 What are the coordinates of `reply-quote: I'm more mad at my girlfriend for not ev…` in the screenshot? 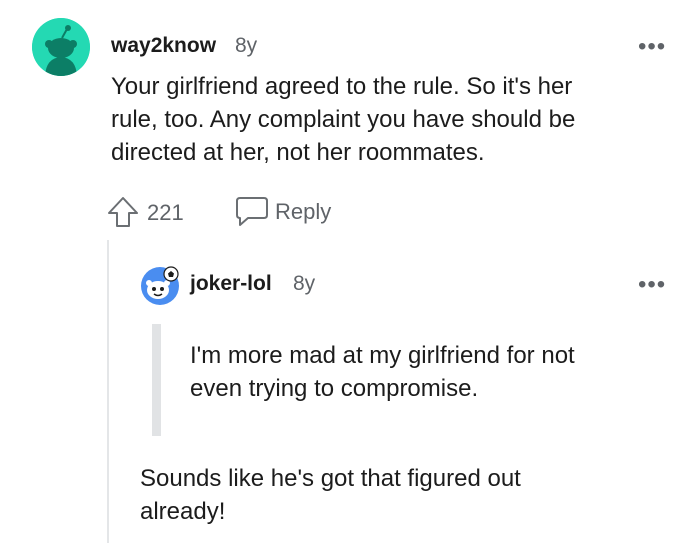 It's located at (382, 372).